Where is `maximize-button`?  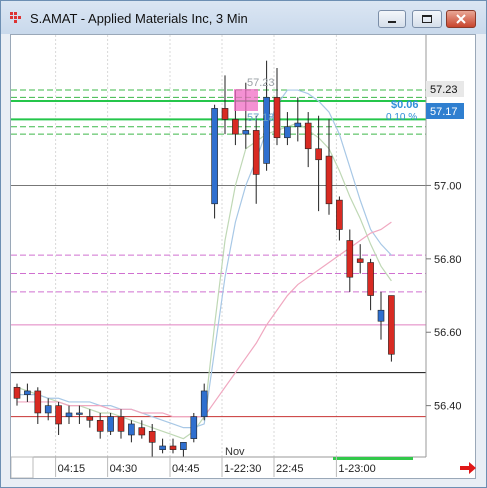 maximize-button is located at coordinates (427, 19).